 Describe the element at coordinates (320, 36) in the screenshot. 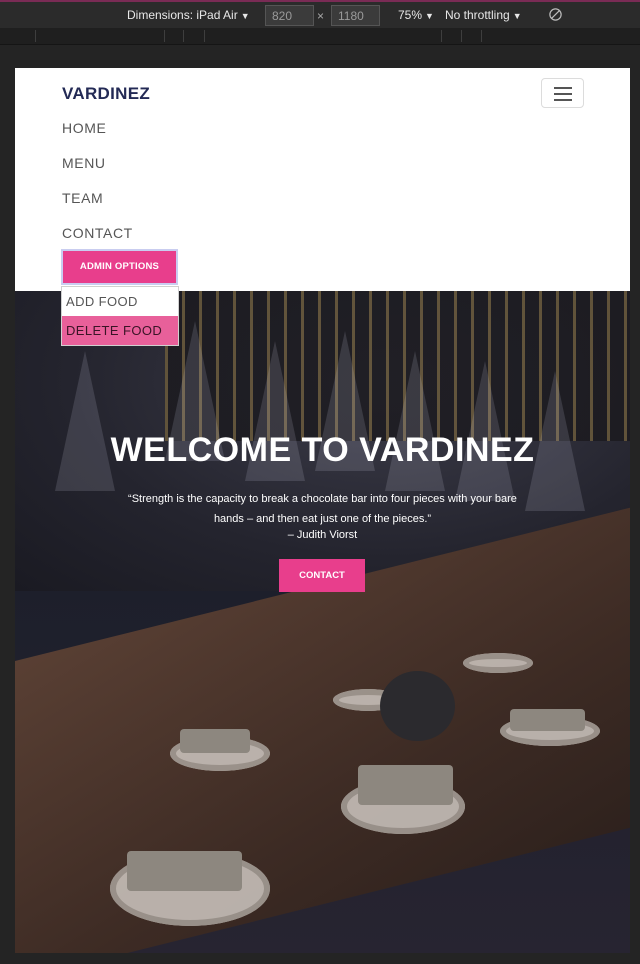

I see `media-query-ruler` at that location.